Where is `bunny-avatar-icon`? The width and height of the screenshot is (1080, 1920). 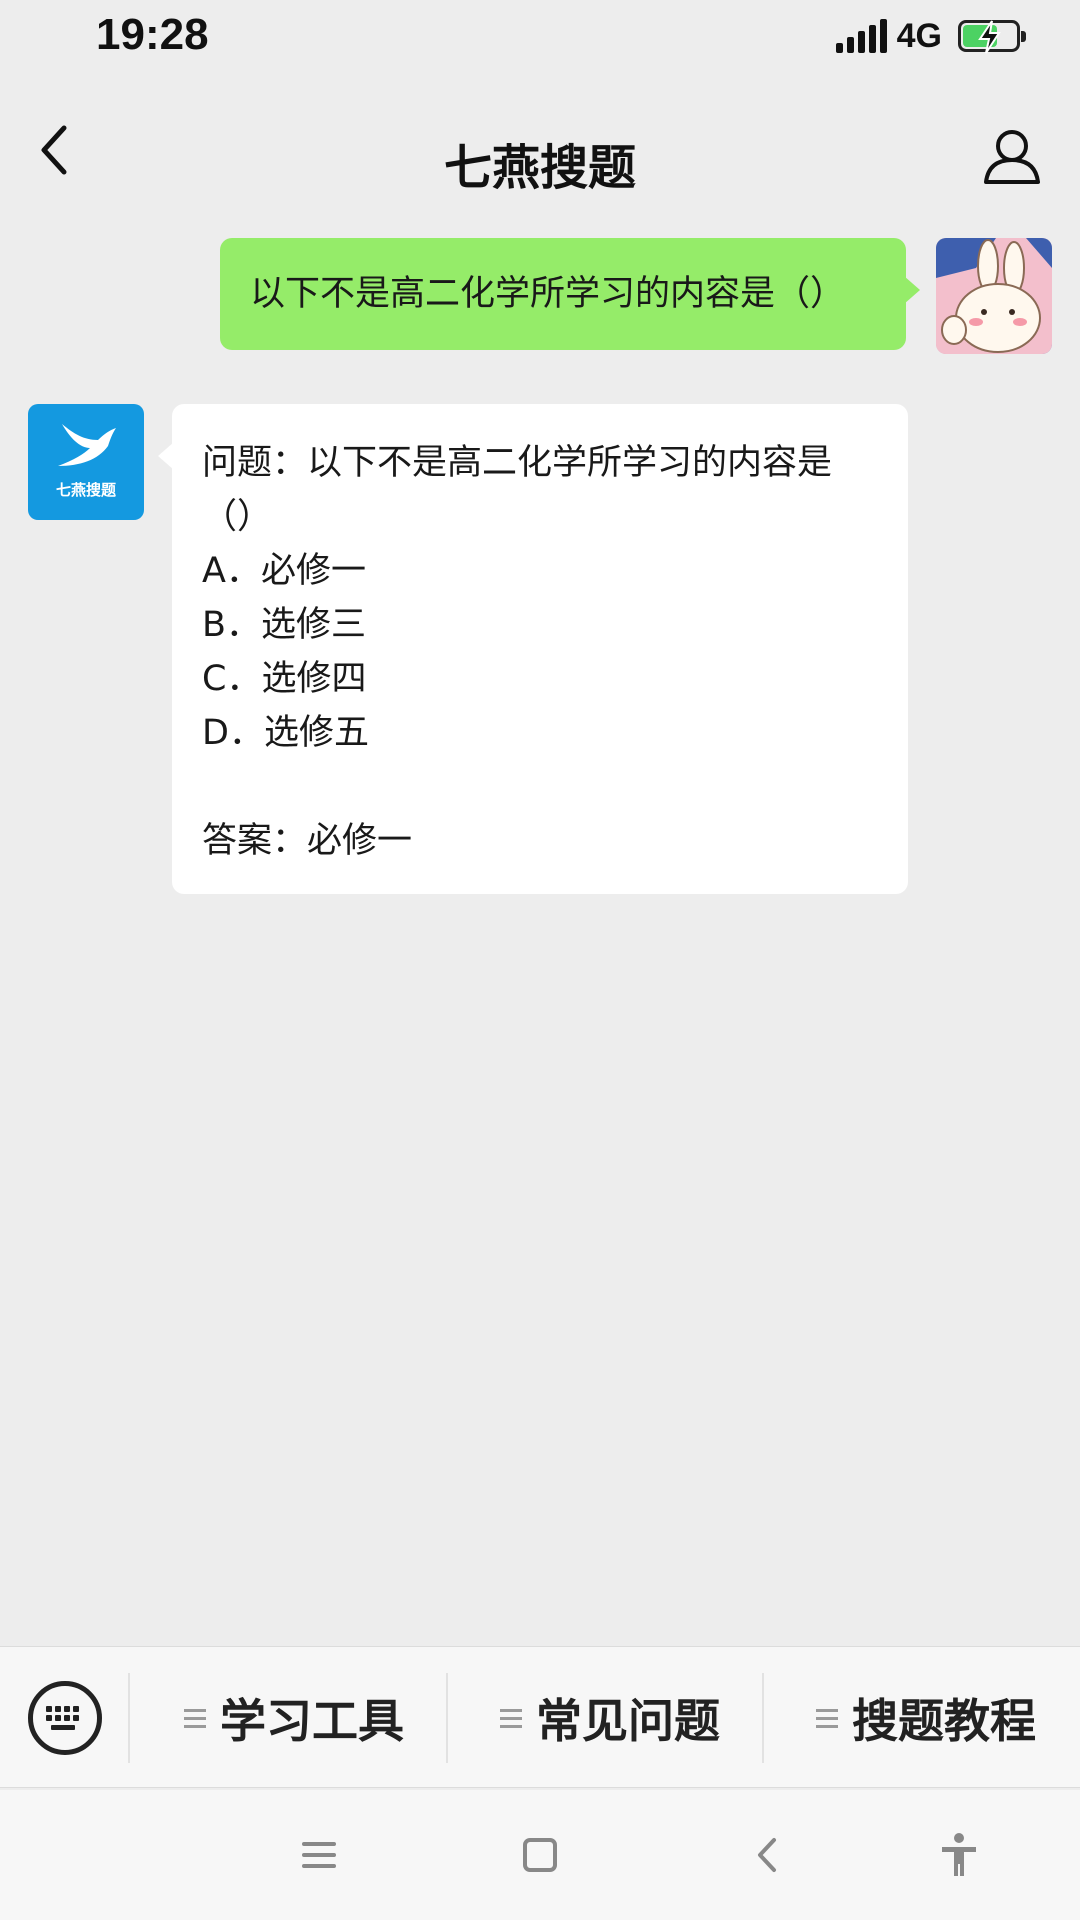
bunny-avatar-icon is located at coordinates (994, 296).